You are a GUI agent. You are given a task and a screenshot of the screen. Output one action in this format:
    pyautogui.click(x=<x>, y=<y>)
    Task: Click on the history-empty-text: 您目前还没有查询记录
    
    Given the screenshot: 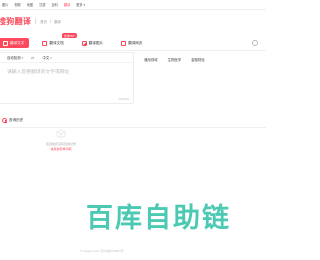 What is the action you would take?
    pyautogui.click(x=60, y=144)
    